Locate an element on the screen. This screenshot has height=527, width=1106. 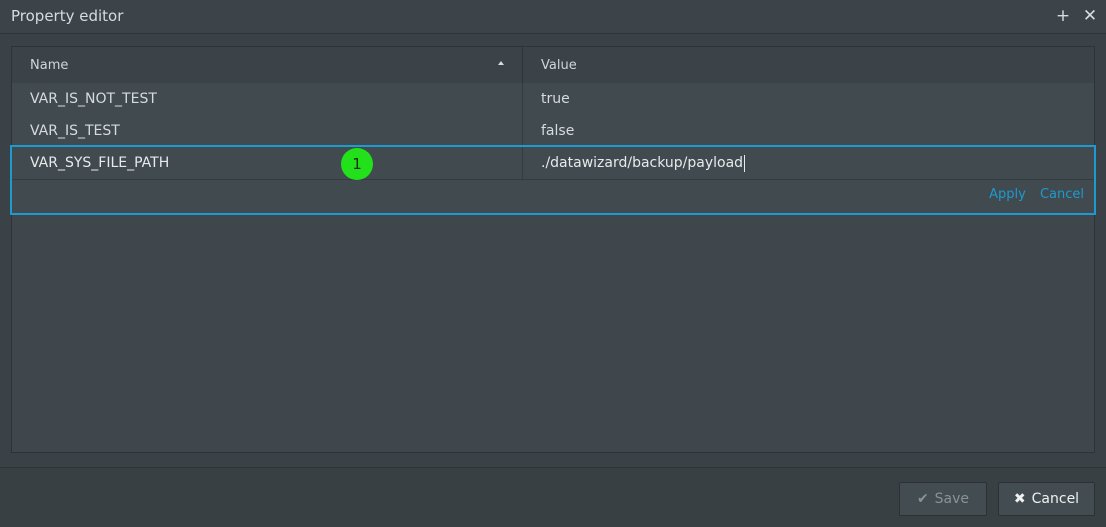
property-name: VAR_IS_TEST is located at coordinates (75, 131).